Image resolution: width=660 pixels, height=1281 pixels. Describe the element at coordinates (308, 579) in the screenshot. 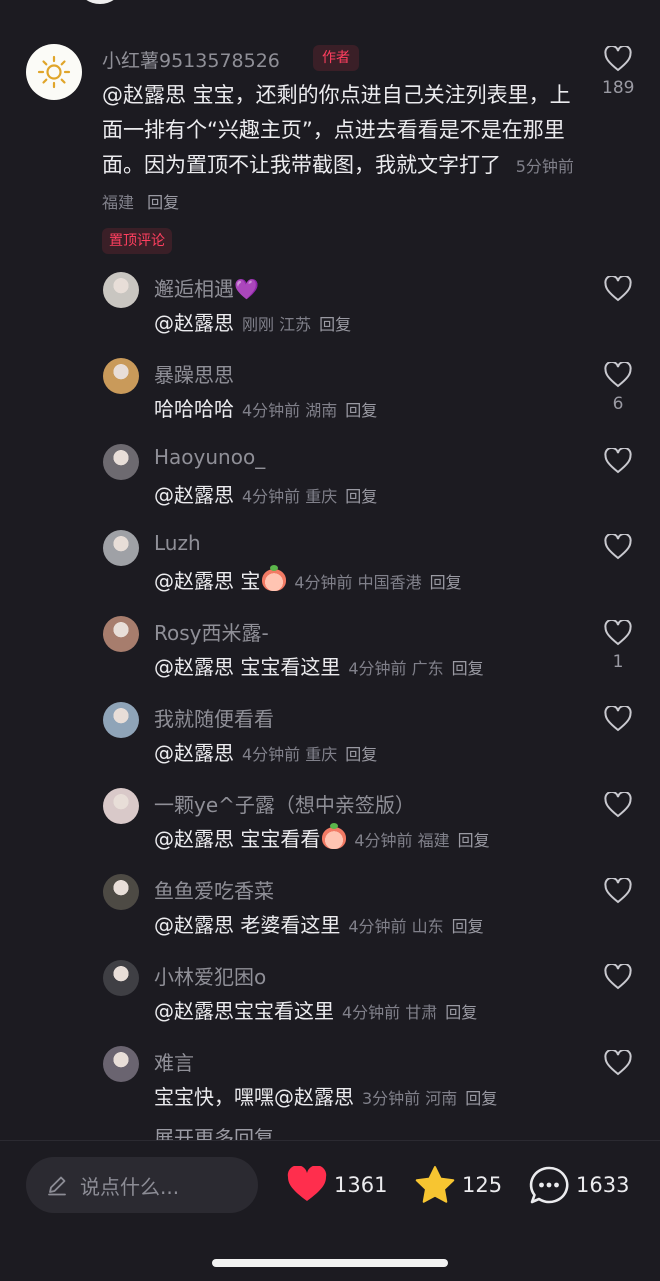

I see `reply-text: @赵露思 宝 4分钟前 中国香港 回复` at that location.